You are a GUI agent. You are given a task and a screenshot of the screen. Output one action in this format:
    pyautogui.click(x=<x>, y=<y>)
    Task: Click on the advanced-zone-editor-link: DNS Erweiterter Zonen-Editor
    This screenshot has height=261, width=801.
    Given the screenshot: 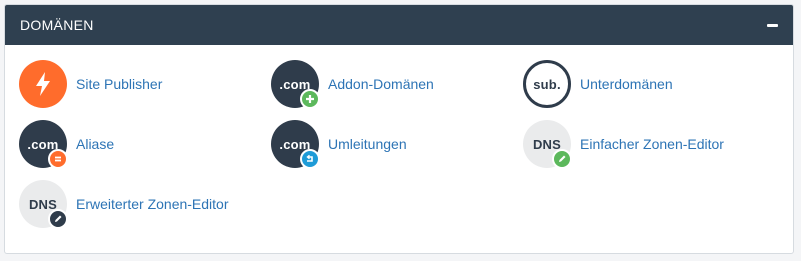 What is the action you would take?
    pyautogui.click(x=124, y=204)
    